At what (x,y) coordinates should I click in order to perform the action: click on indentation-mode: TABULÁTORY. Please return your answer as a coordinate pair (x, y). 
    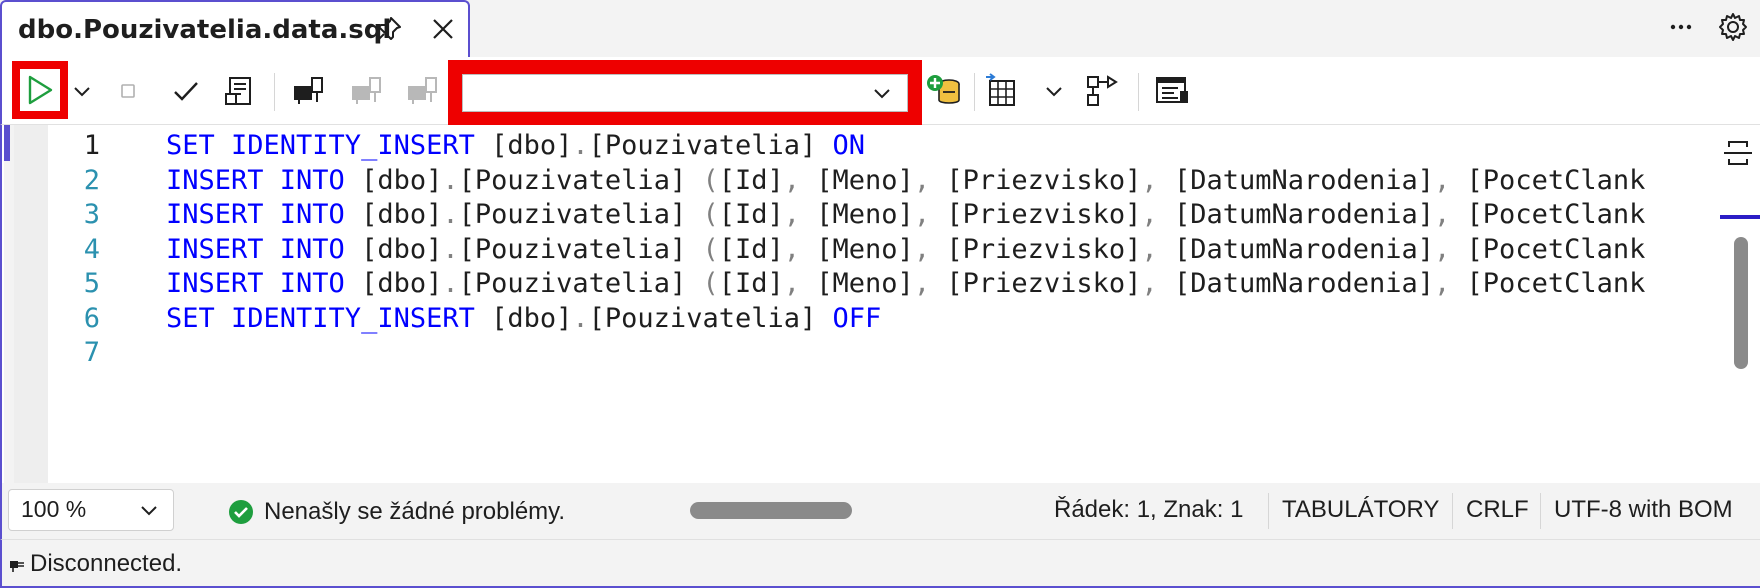
    Looking at the image, I should click on (1360, 510).